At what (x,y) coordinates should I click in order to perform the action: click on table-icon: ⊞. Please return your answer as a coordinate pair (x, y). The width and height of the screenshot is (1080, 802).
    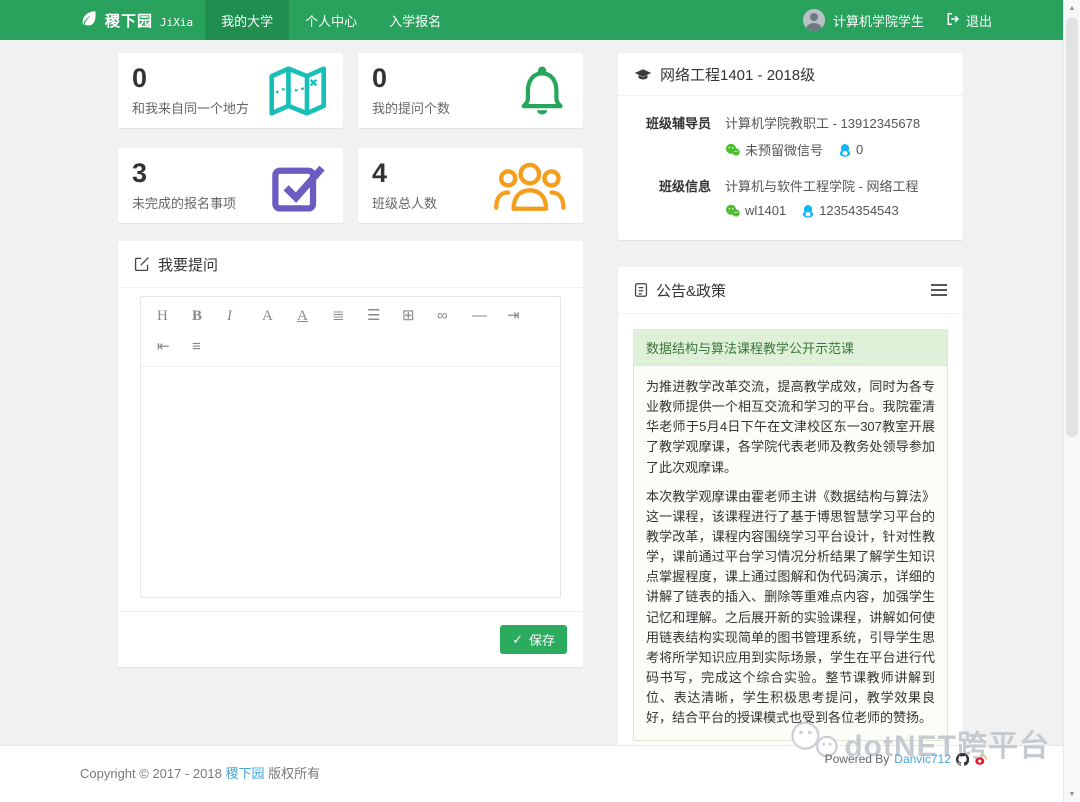
    Looking at the image, I should click on (415, 316).